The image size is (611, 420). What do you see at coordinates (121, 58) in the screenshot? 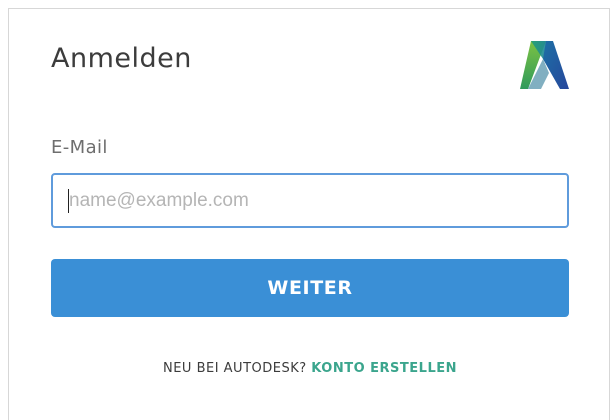
I see `page-title: Anmelden` at bounding box center [121, 58].